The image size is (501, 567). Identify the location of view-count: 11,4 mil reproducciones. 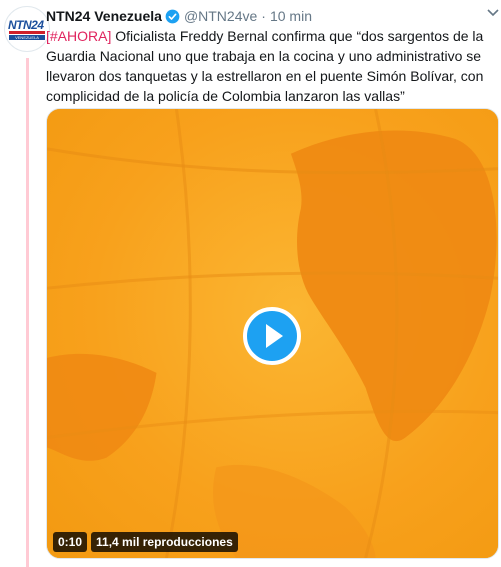
(164, 542).